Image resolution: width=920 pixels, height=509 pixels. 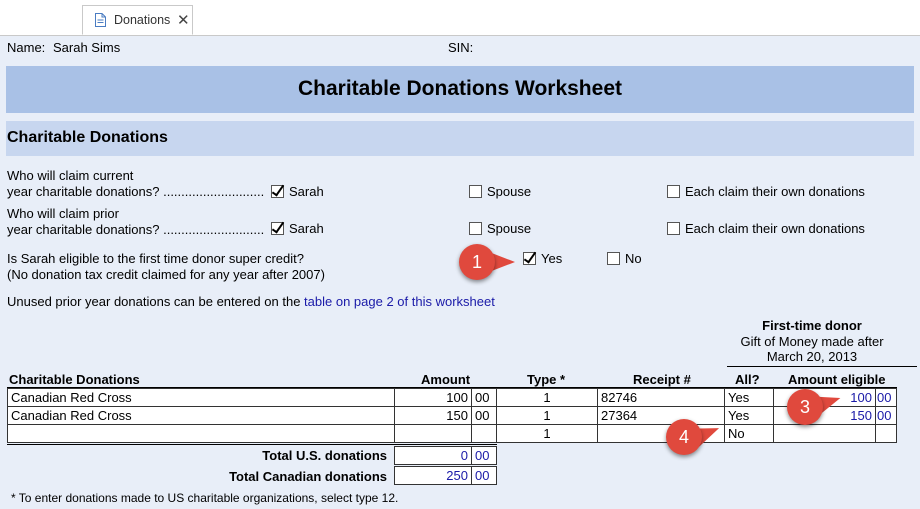 What do you see at coordinates (824, 433) in the screenshot?
I see `eligible-cell` at bounding box center [824, 433].